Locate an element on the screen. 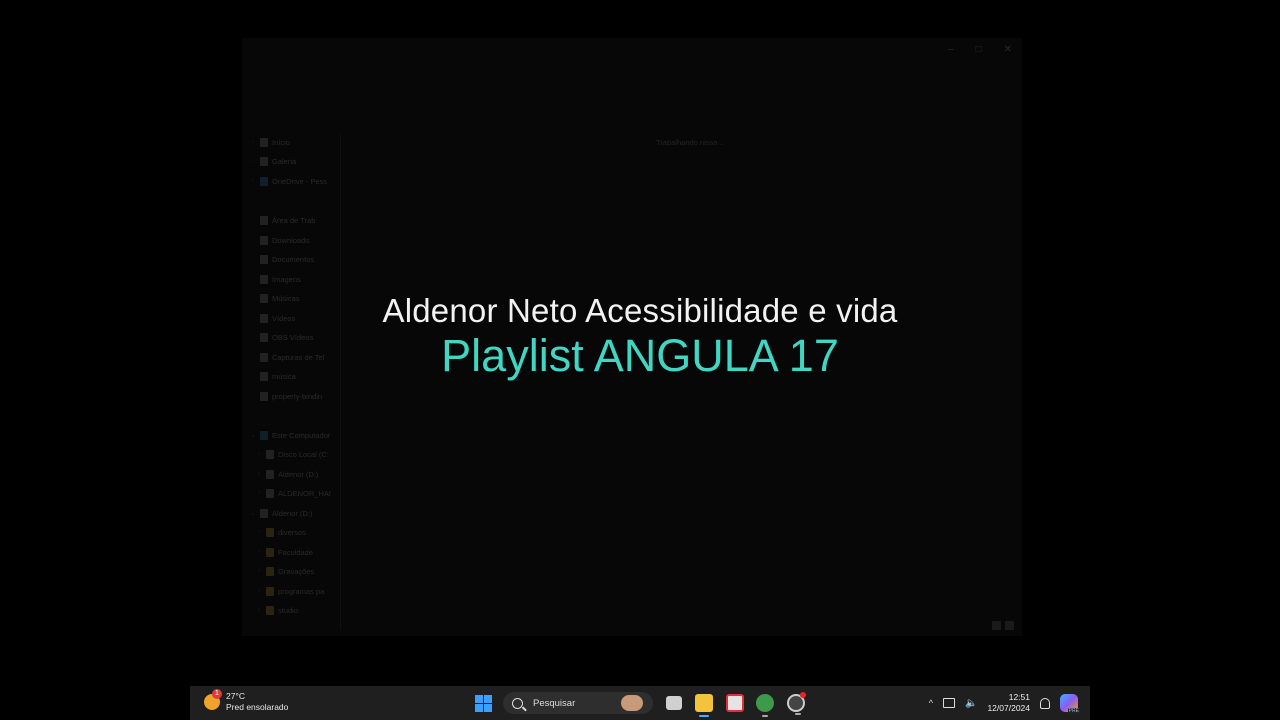 This screenshot has height=720, width=1280. gallery-icon is located at coordinates (264, 161).